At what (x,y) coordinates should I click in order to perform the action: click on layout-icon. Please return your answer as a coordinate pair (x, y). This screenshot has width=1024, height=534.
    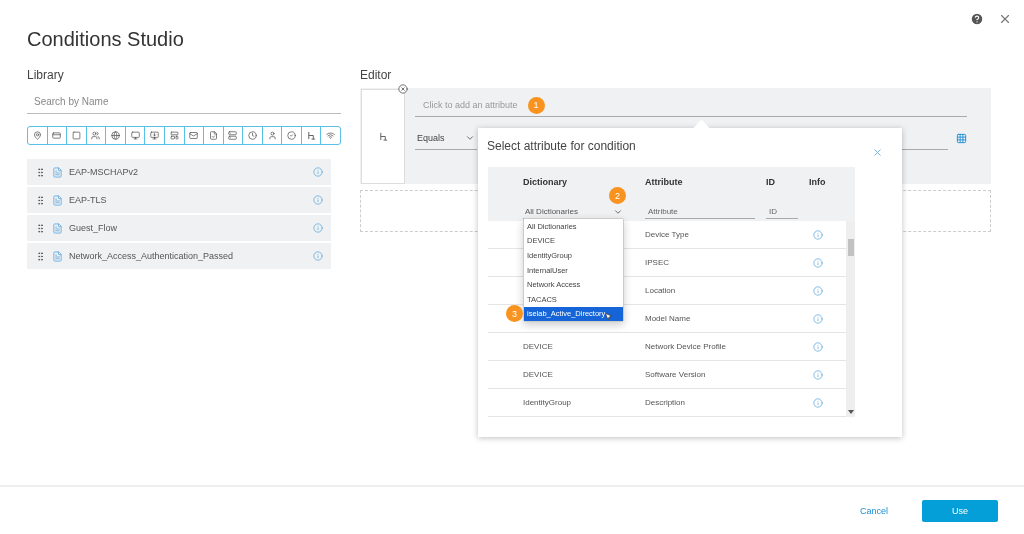
    Looking at the image, I should click on (174, 135).